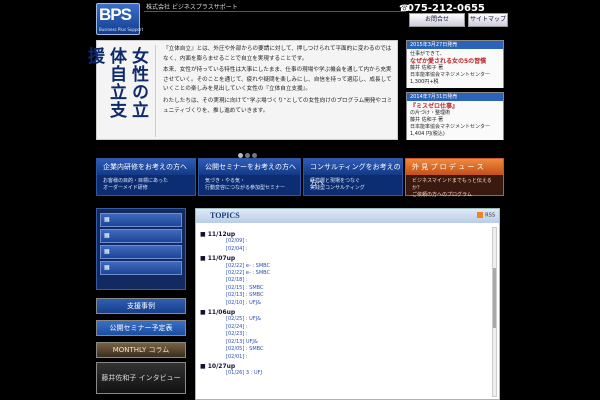 The width and height of the screenshot is (600, 400). I want to click on nav-sub-line: ビジネスマインドまでもっと伝えるか？, so click(452, 184).